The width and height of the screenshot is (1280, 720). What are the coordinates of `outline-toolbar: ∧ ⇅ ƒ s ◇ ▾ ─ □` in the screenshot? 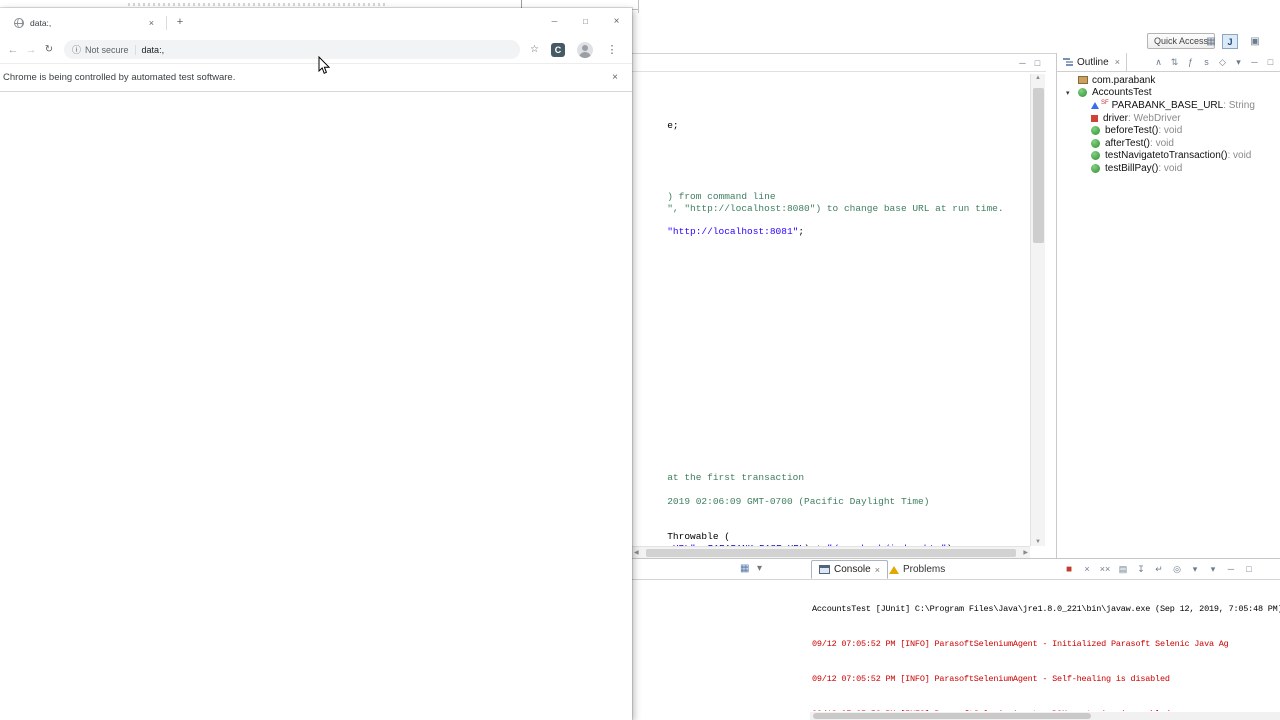 It's located at (1216, 62).